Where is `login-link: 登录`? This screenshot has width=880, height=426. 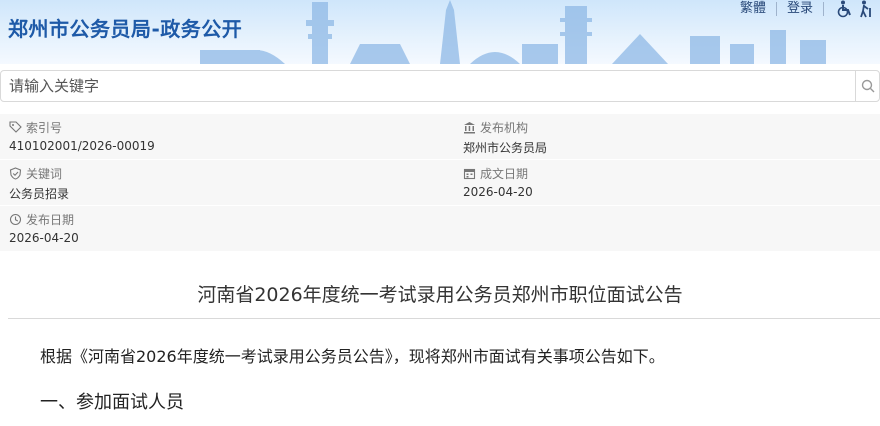 login-link: 登录 is located at coordinates (800, 9).